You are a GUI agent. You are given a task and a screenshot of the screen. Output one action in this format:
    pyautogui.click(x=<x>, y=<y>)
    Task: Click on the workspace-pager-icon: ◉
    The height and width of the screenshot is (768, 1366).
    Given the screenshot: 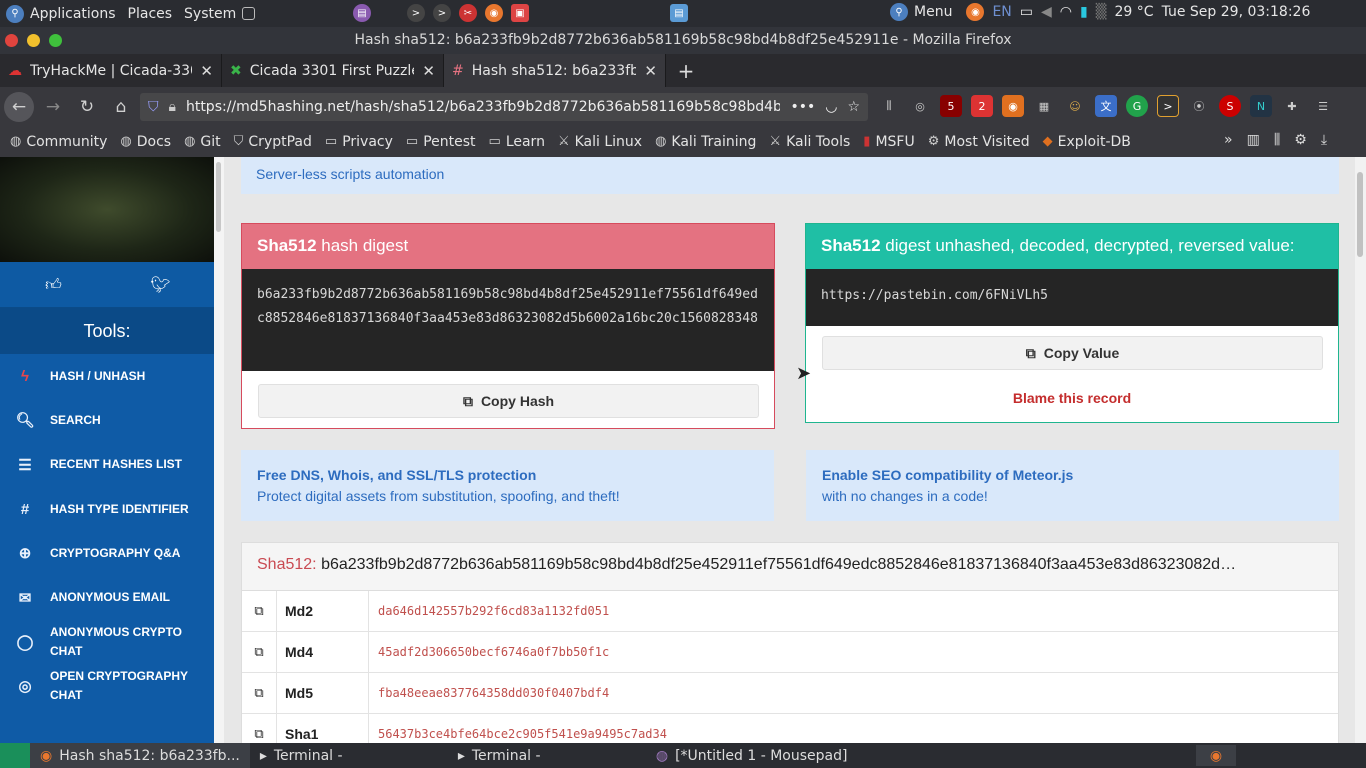 What is the action you would take?
    pyautogui.click(x=1216, y=755)
    